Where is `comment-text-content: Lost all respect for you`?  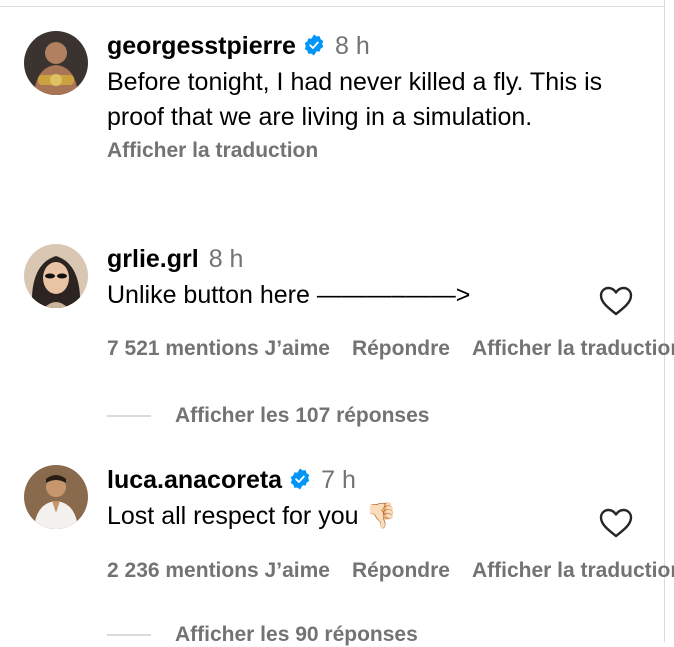
comment-text-content: Lost all respect for you is located at coordinates (233, 516).